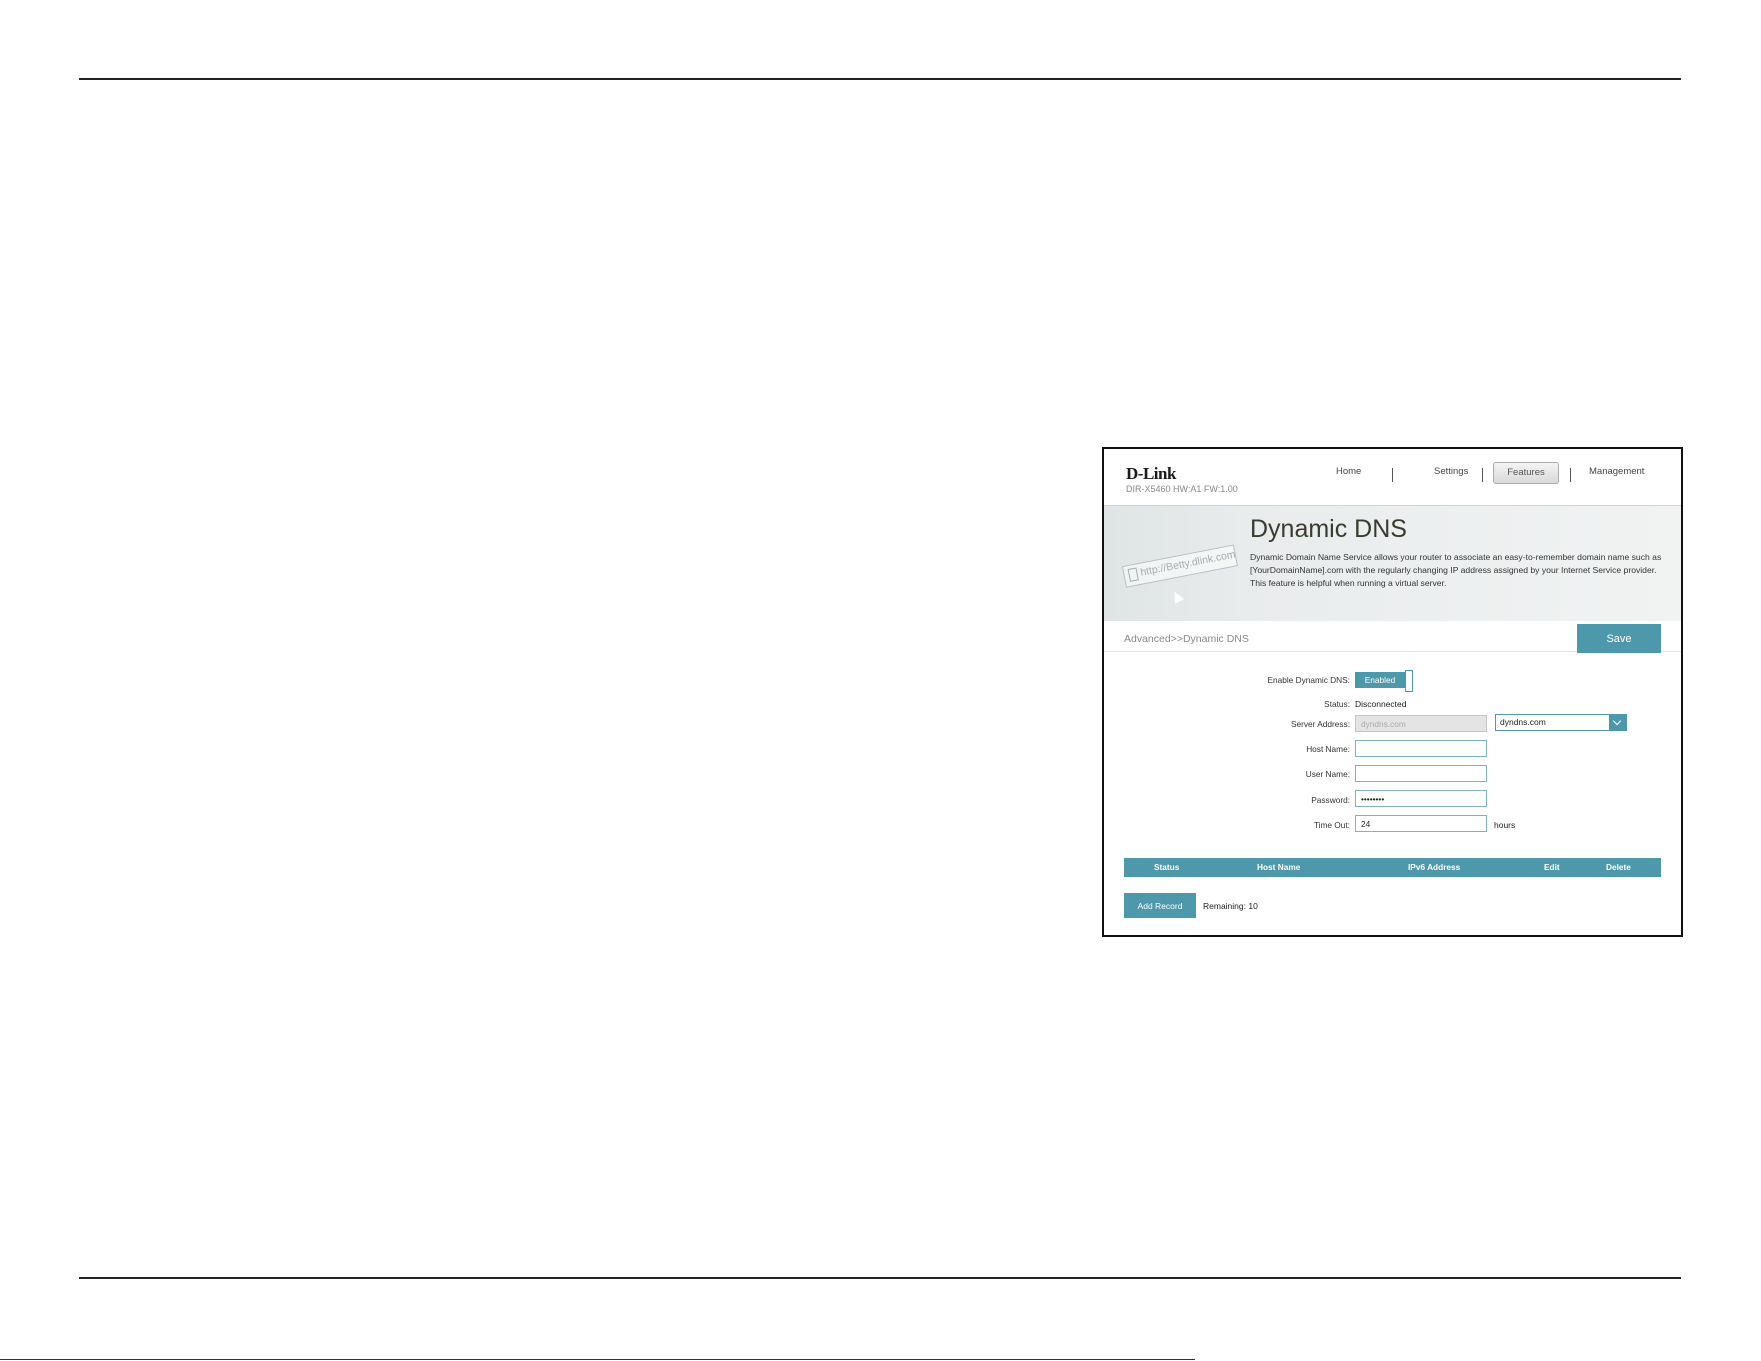  I want to click on host-name-input, so click(1421, 748).